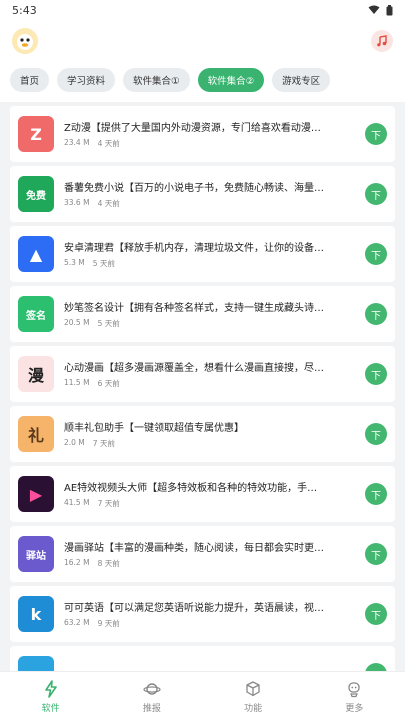  I want to click on nav-more: 更多, so click(354, 696).